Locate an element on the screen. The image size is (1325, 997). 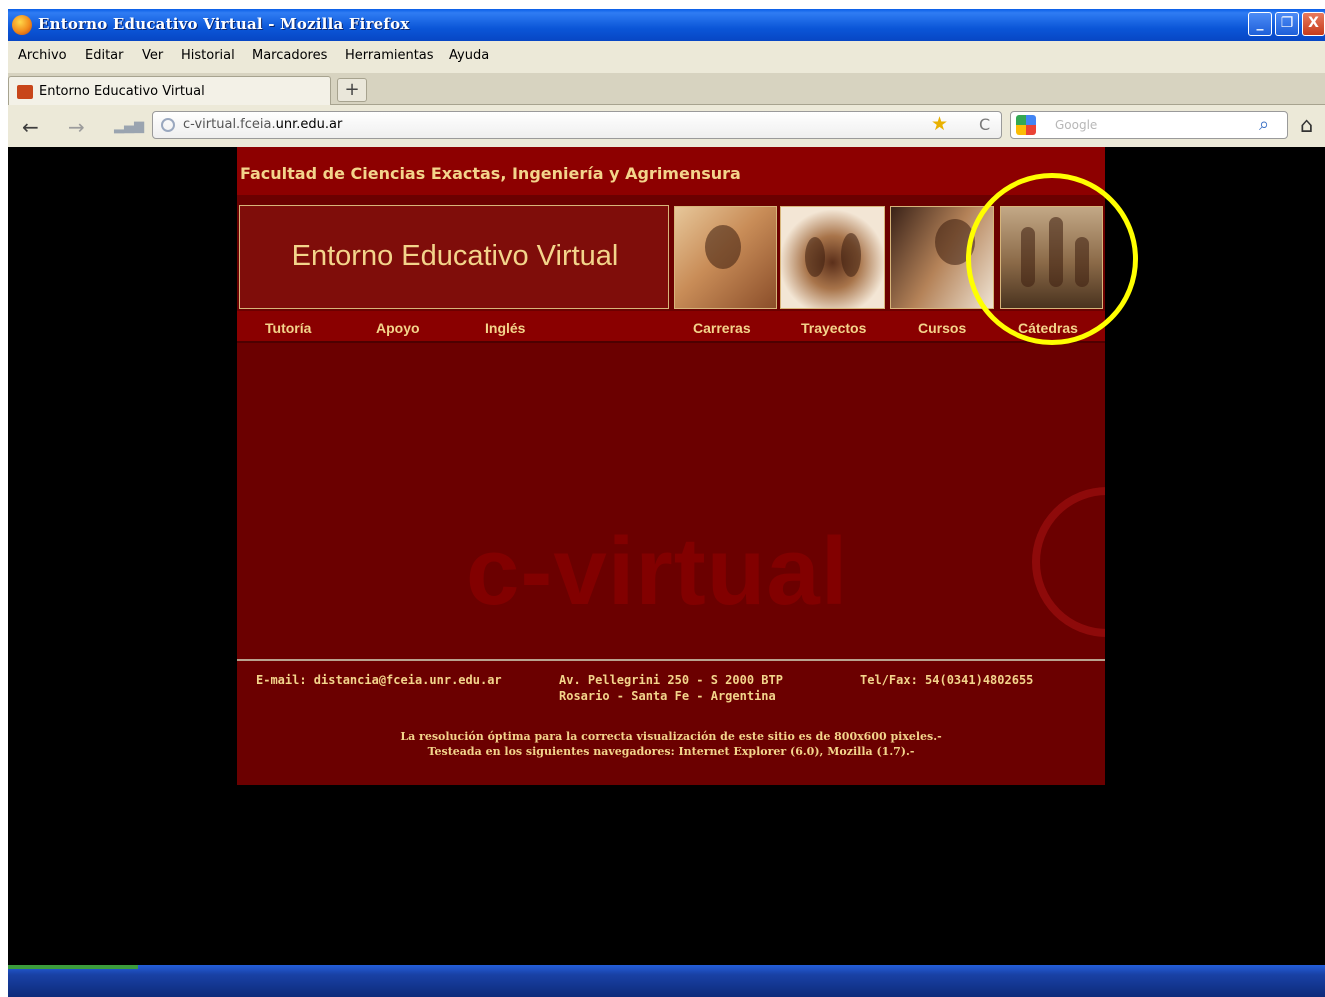
menu-ver: Ver is located at coordinates (152, 55).